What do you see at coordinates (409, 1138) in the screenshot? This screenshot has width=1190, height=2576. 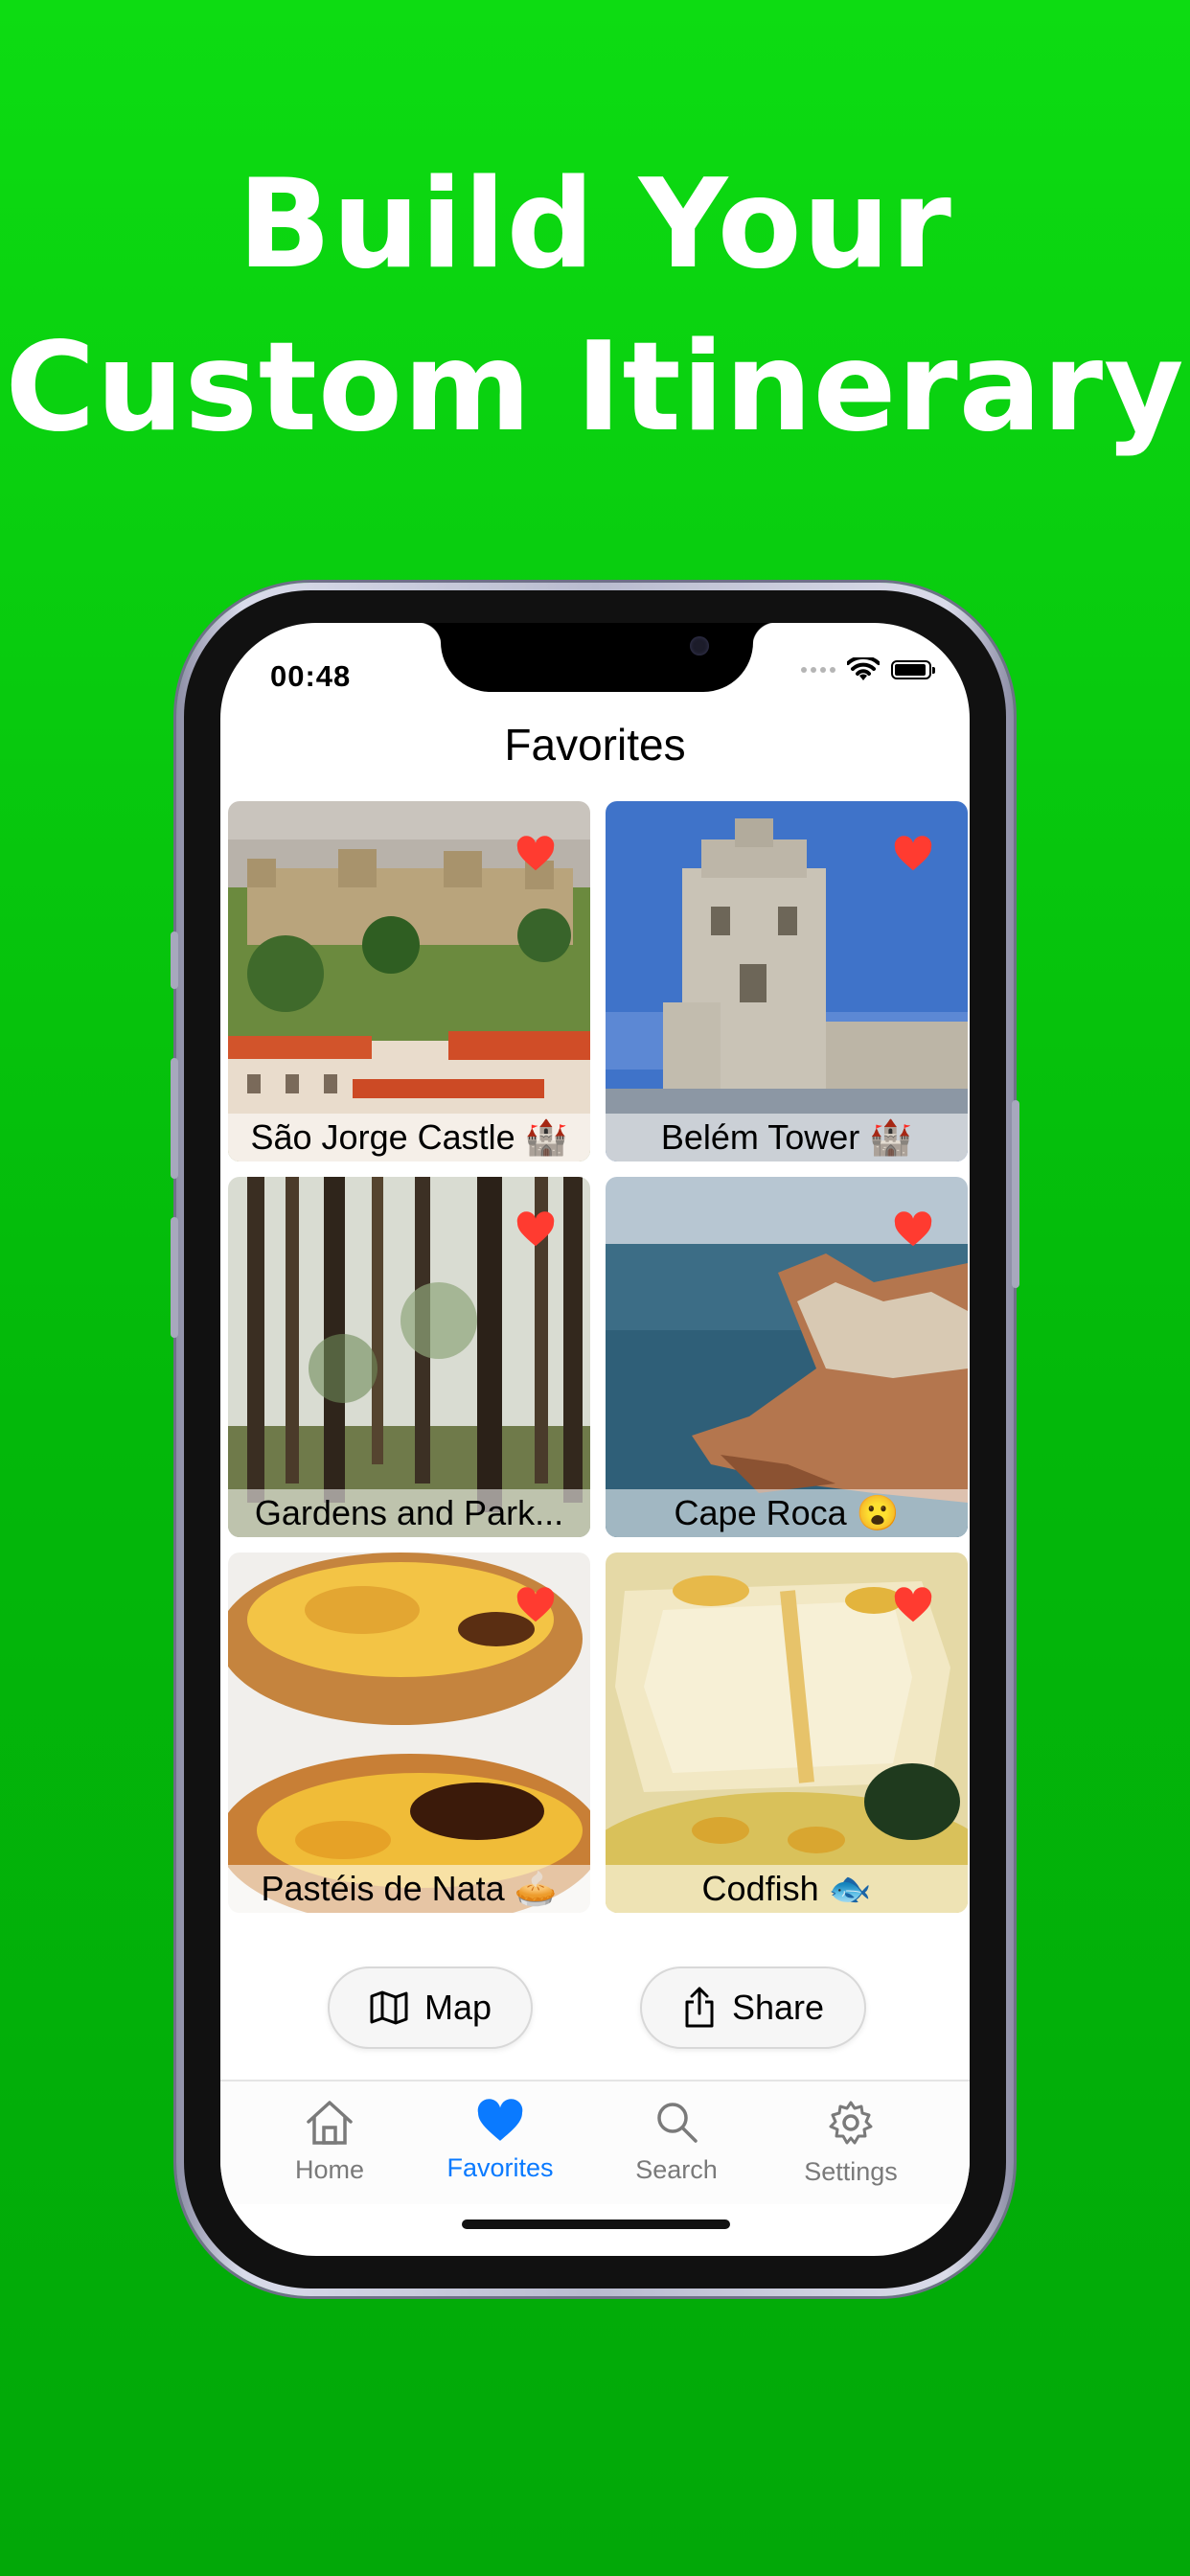 I see `favorite-label: São Jorge Castle 🏰` at bounding box center [409, 1138].